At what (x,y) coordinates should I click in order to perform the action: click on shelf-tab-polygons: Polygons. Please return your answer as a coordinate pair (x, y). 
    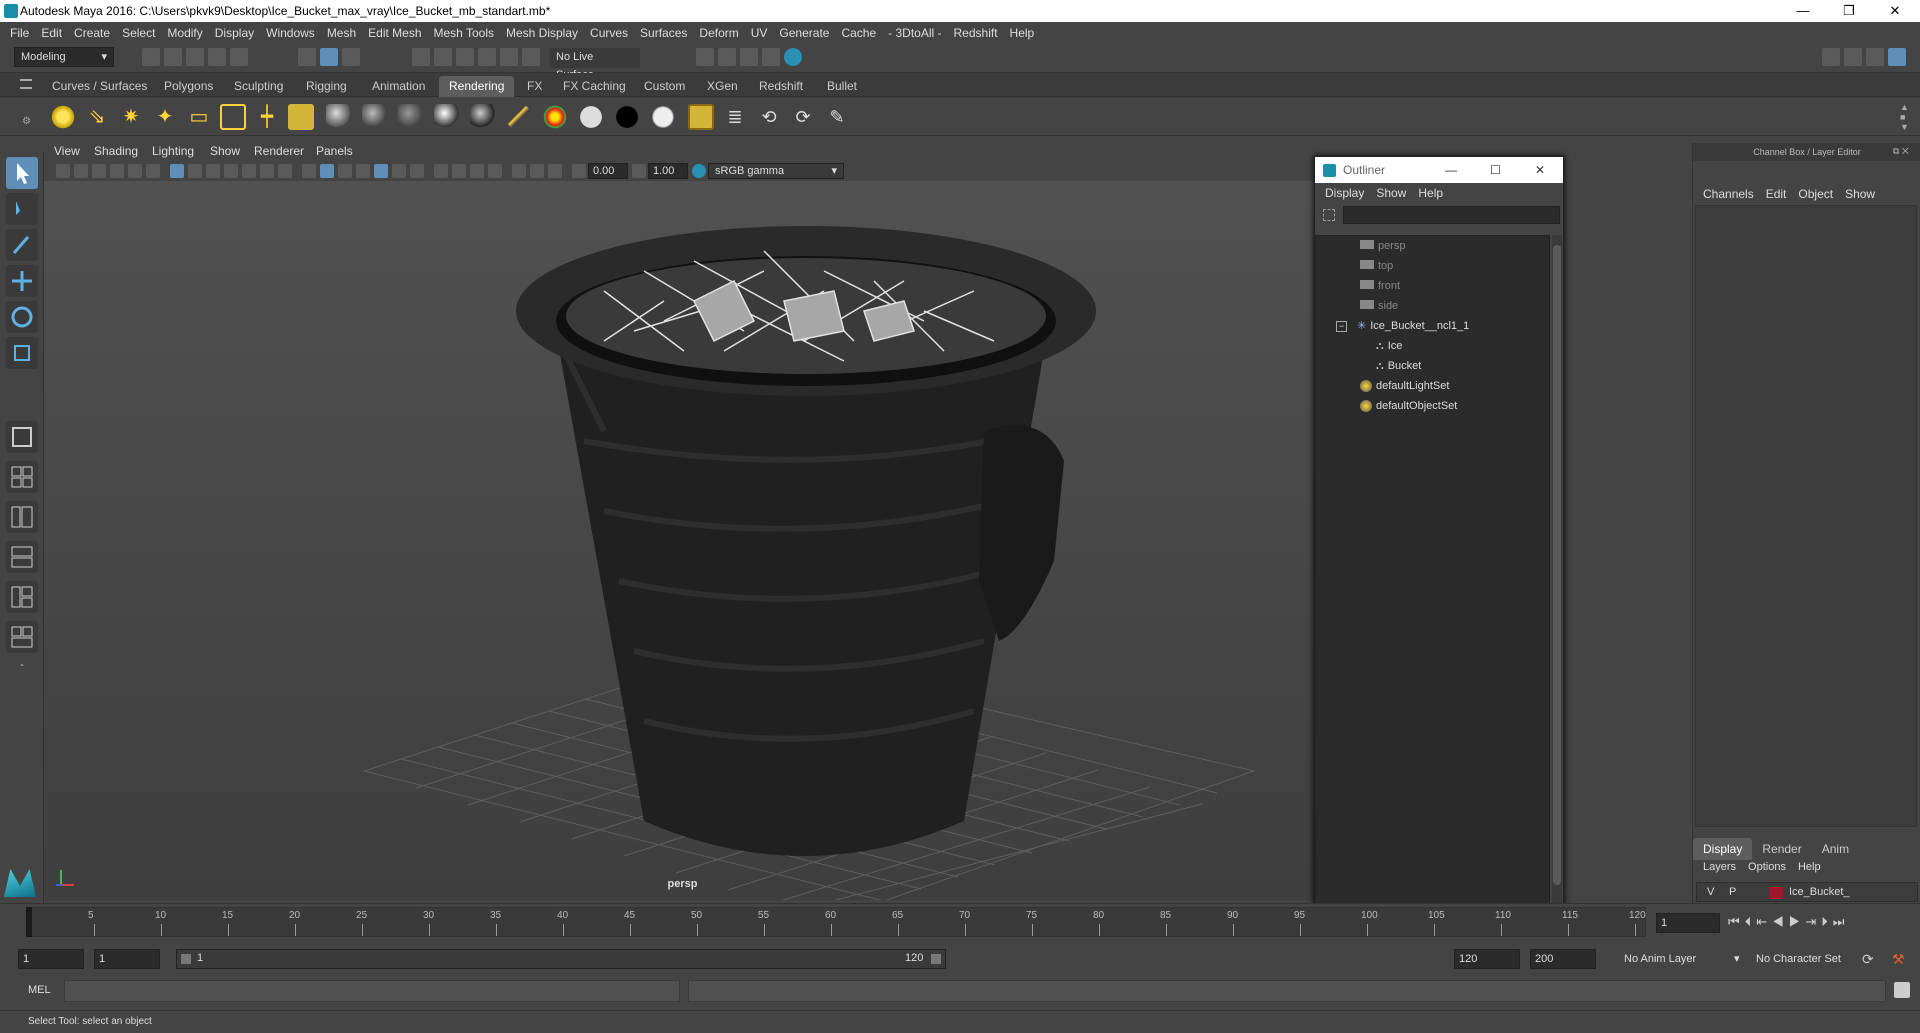
    Looking at the image, I should click on (188, 86).